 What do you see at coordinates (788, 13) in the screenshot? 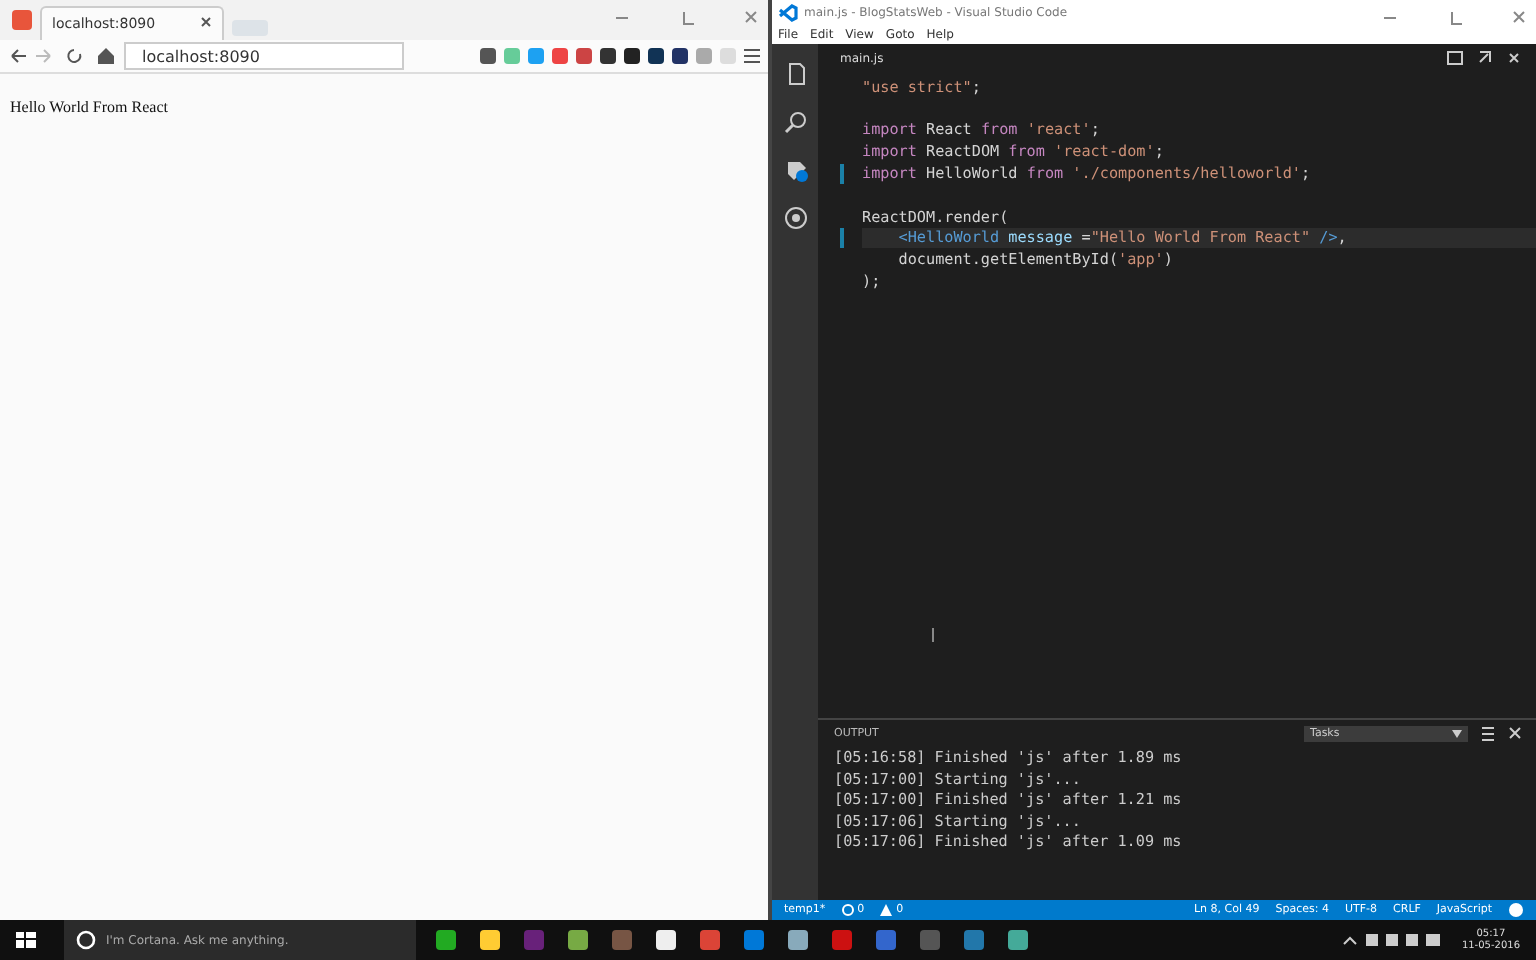
I see `app-logo-icon` at bounding box center [788, 13].